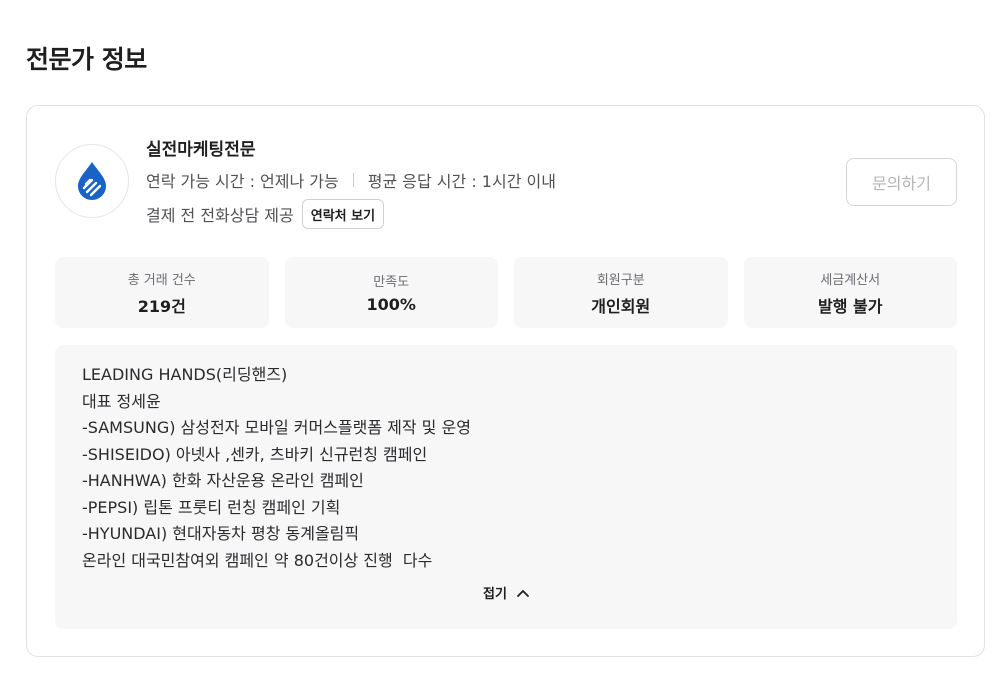  I want to click on stat-label: 총 거래 건수, so click(161, 280).